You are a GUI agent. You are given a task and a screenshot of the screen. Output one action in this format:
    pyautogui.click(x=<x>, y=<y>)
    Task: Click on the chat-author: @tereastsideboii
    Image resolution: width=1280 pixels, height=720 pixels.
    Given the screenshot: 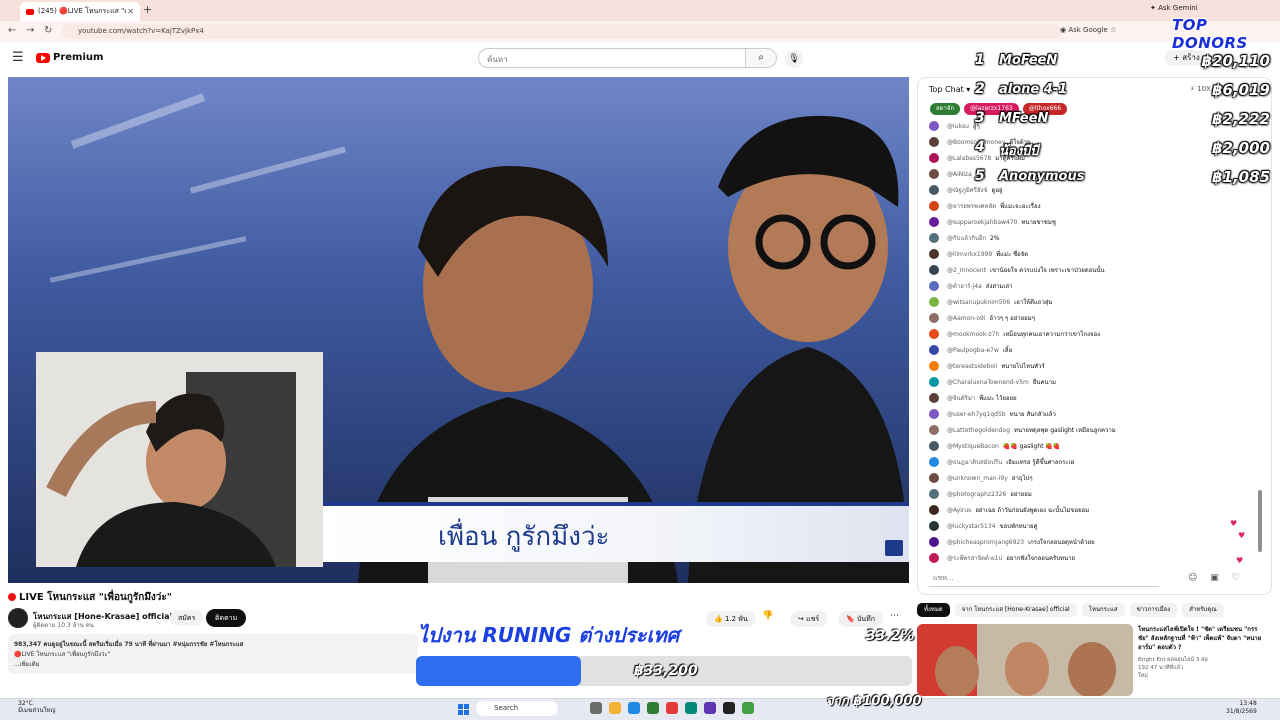 What is the action you would take?
    pyautogui.click(x=972, y=366)
    